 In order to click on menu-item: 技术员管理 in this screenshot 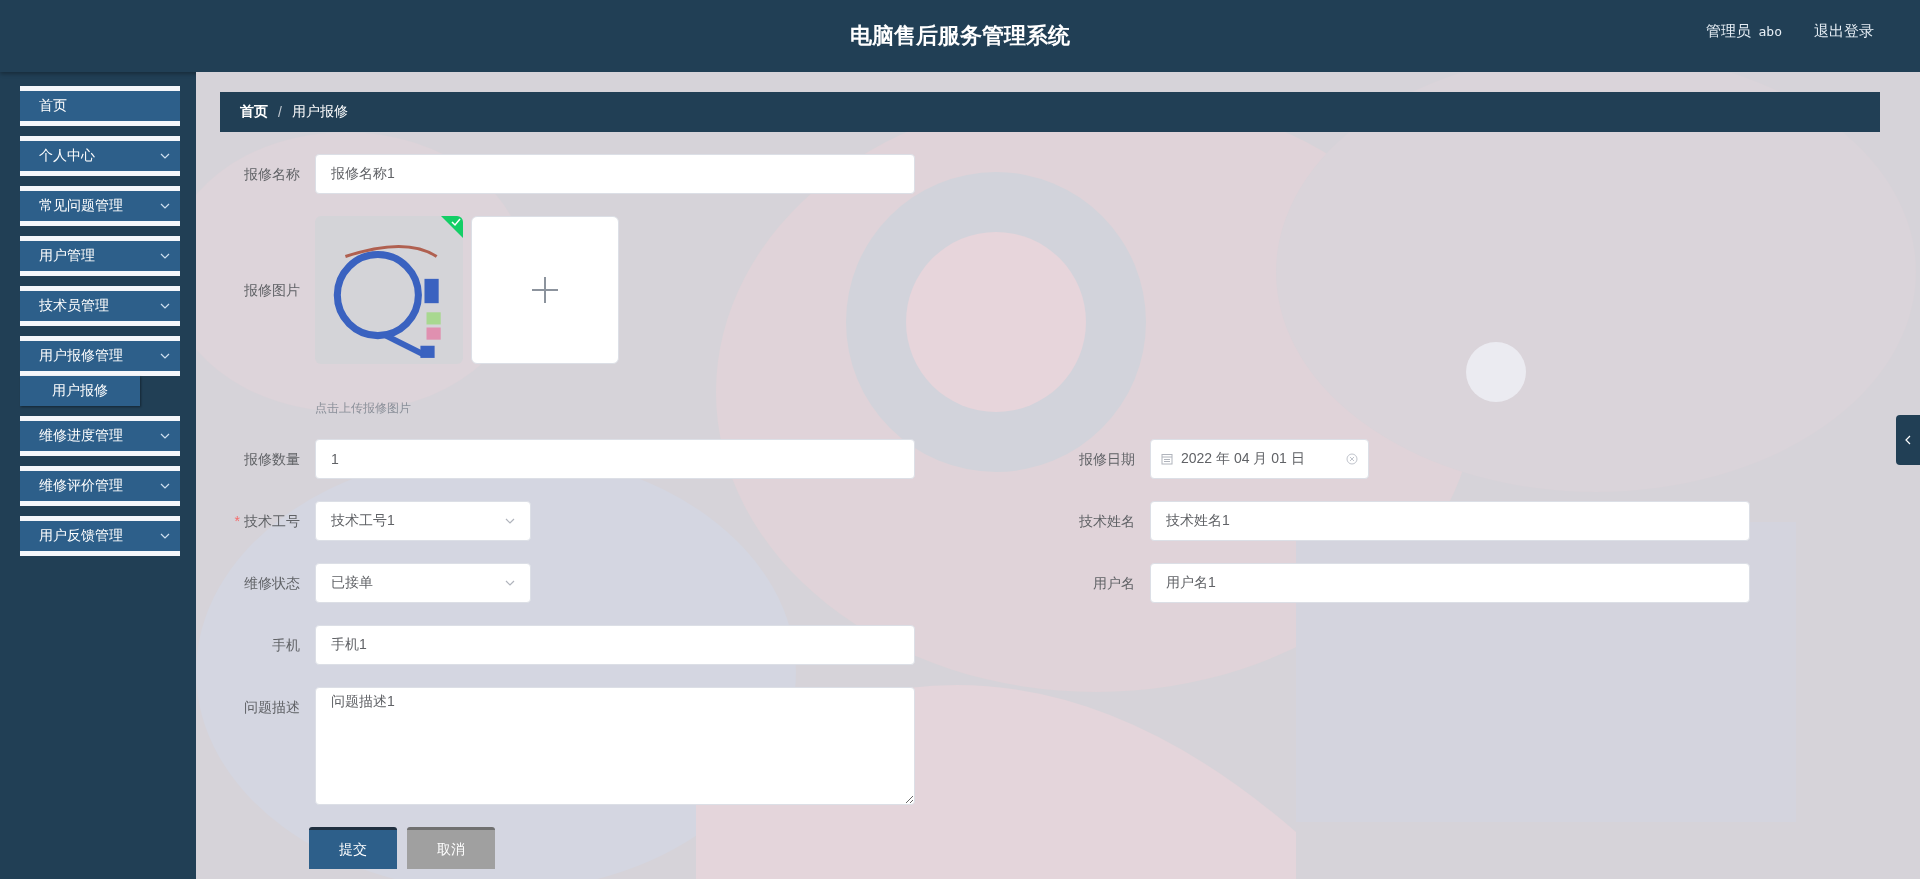, I will do `click(100, 306)`.